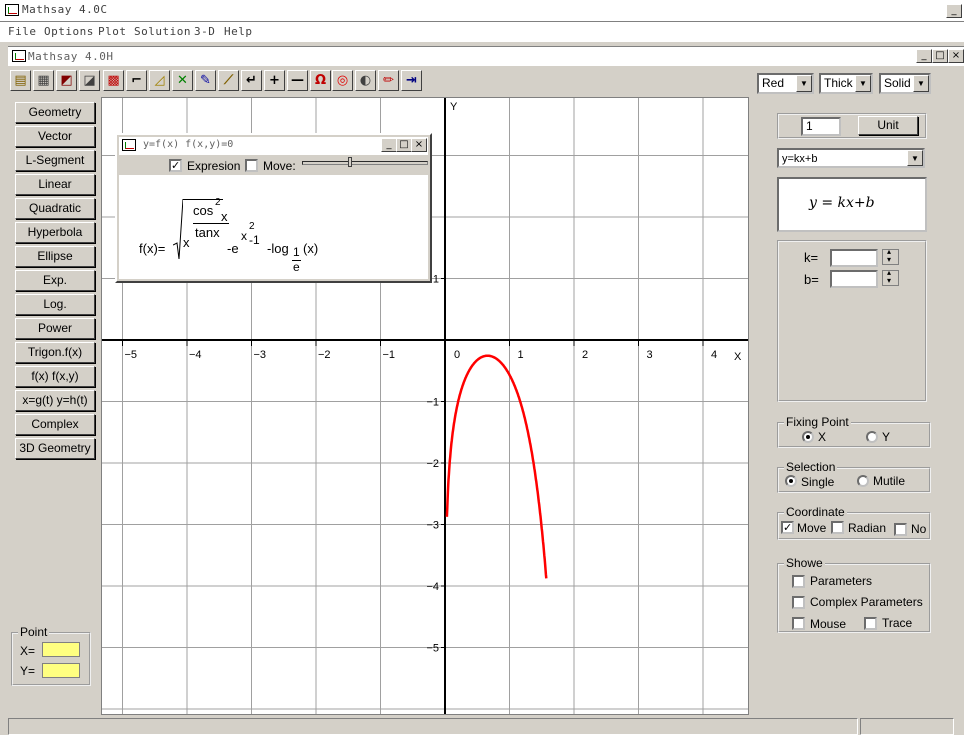 This screenshot has width=964, height=735. What do you see at coordinates (251, 80) in the screenshot?
I see `enter-icon: ↵` at bounding box center [251, 80].